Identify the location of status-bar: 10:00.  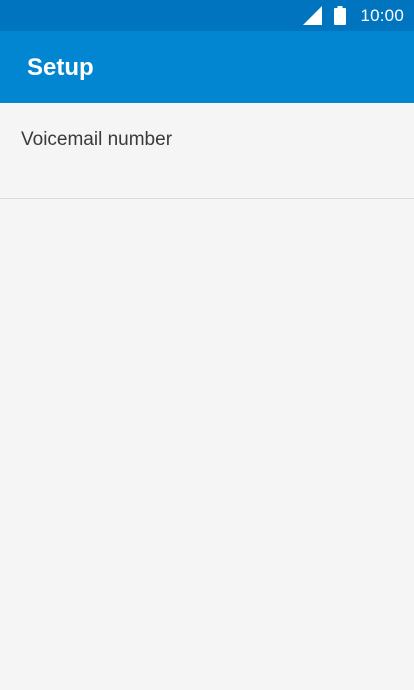
(207, 15).